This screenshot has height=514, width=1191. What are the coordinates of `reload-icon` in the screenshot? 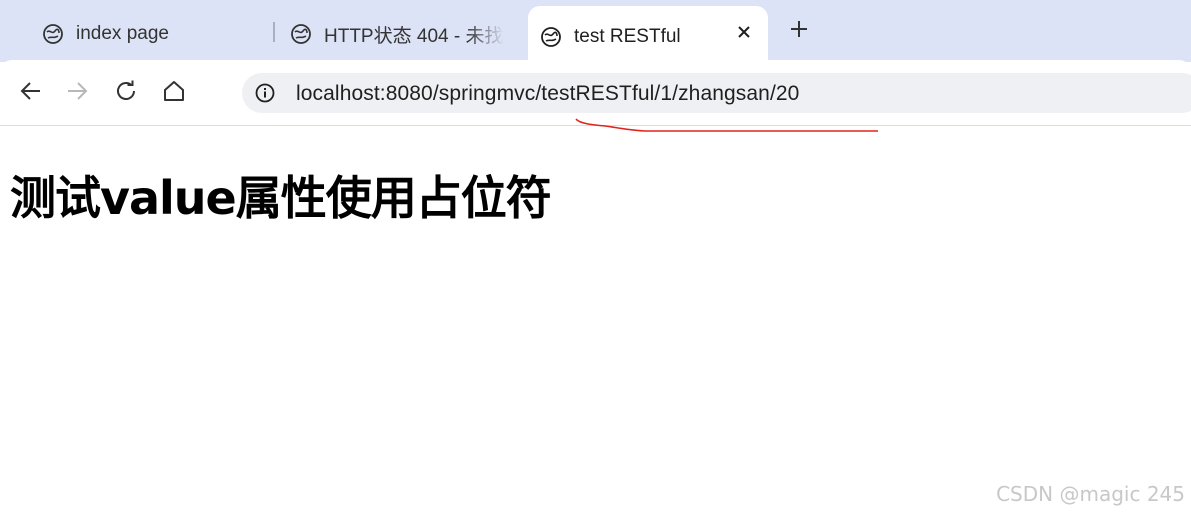 It's located at (126, 90).